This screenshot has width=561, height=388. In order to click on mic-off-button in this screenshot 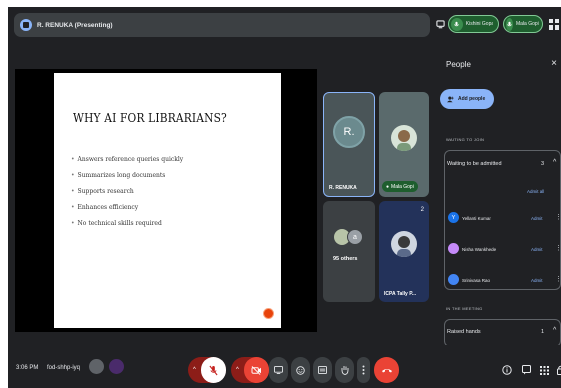, I will do `click(213, 370)`.